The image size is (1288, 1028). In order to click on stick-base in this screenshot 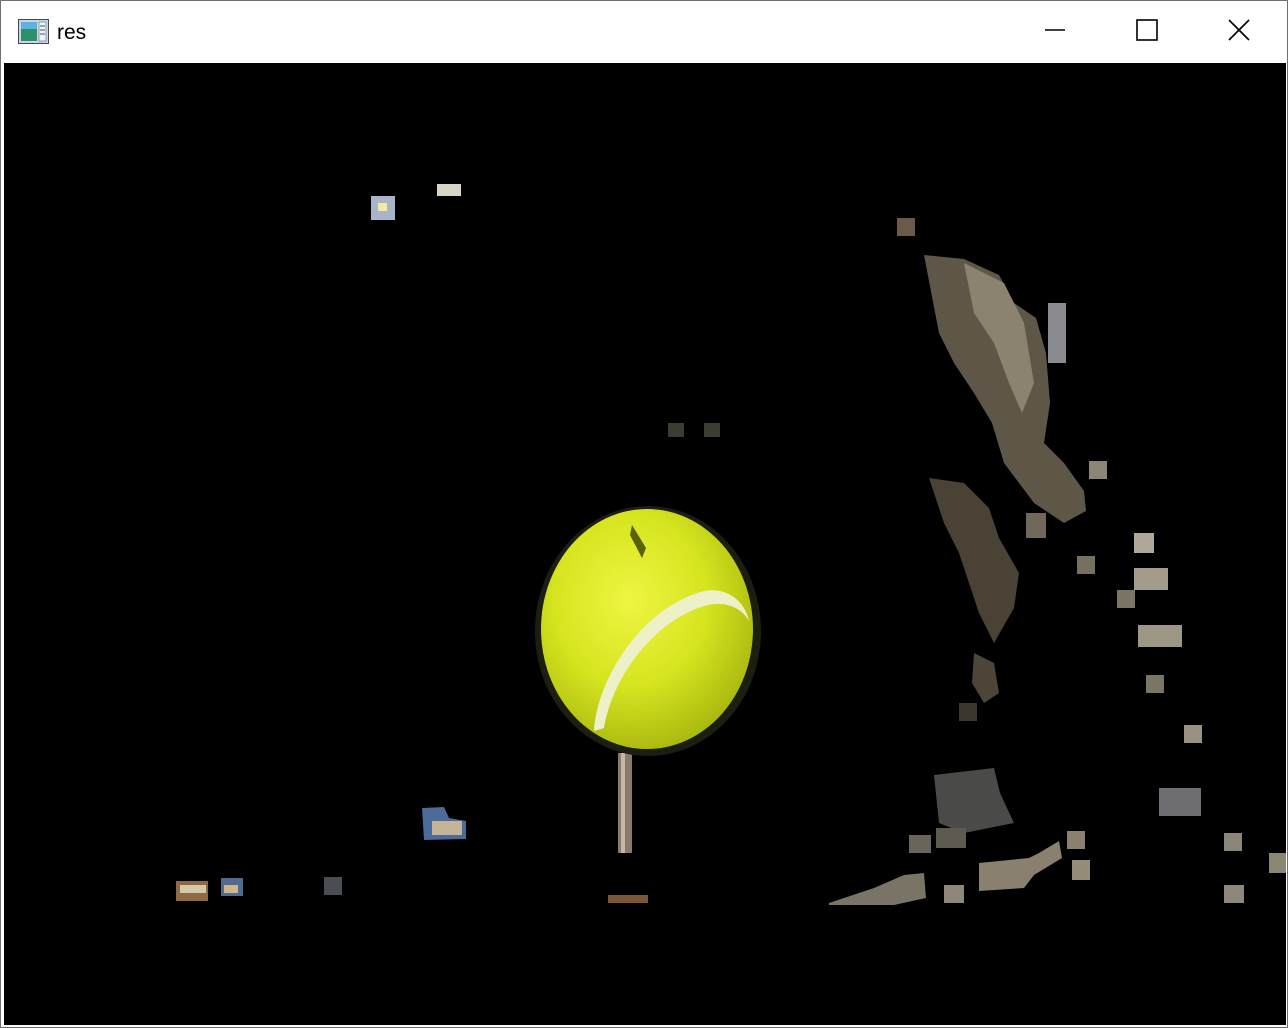, I will do `click(628, 899)`.